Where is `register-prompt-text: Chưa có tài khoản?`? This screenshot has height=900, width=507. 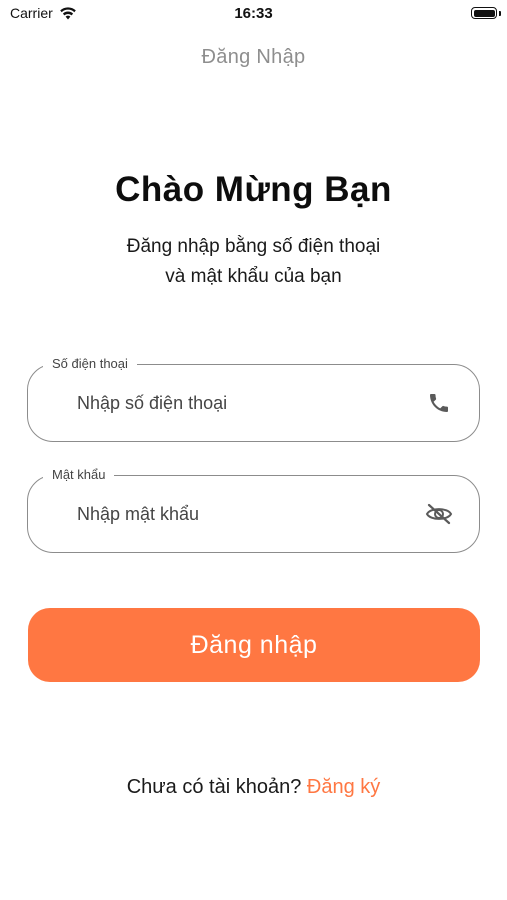 register-prompt-text: Chưa có tài khoản? is located at coordinates (214, 787).